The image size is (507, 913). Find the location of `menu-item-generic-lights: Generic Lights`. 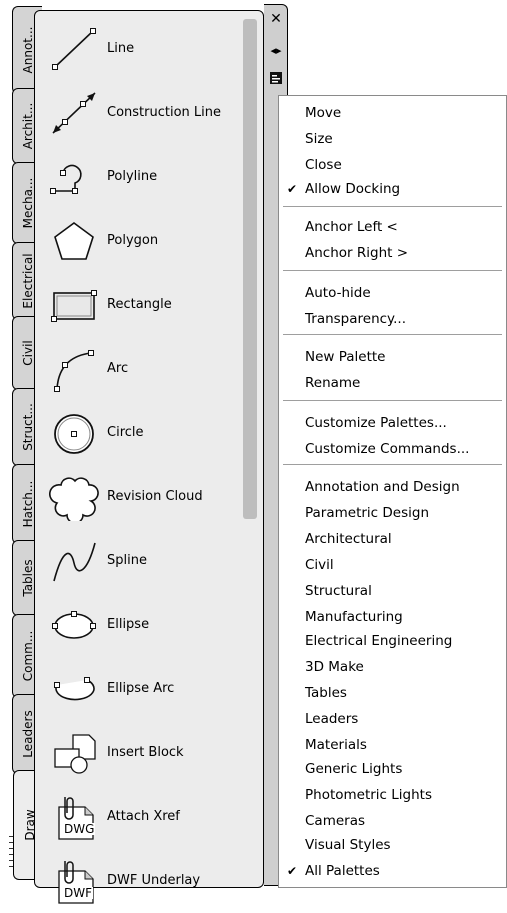

menu-item-generic-lights: Generic Lights is located at coordinates (392, 769).